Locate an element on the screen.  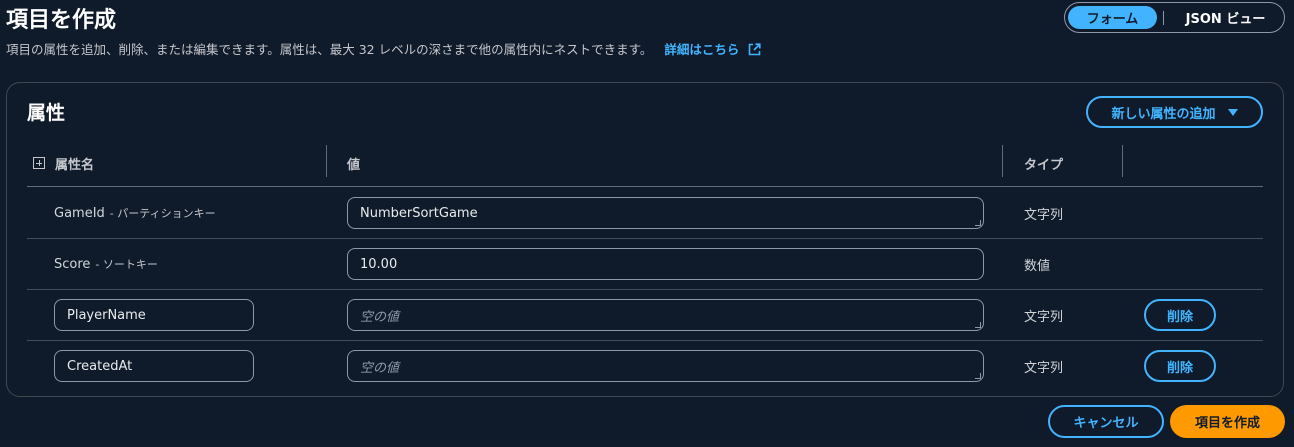
attributes-title: 属性 is located at coordinates (46, 113).